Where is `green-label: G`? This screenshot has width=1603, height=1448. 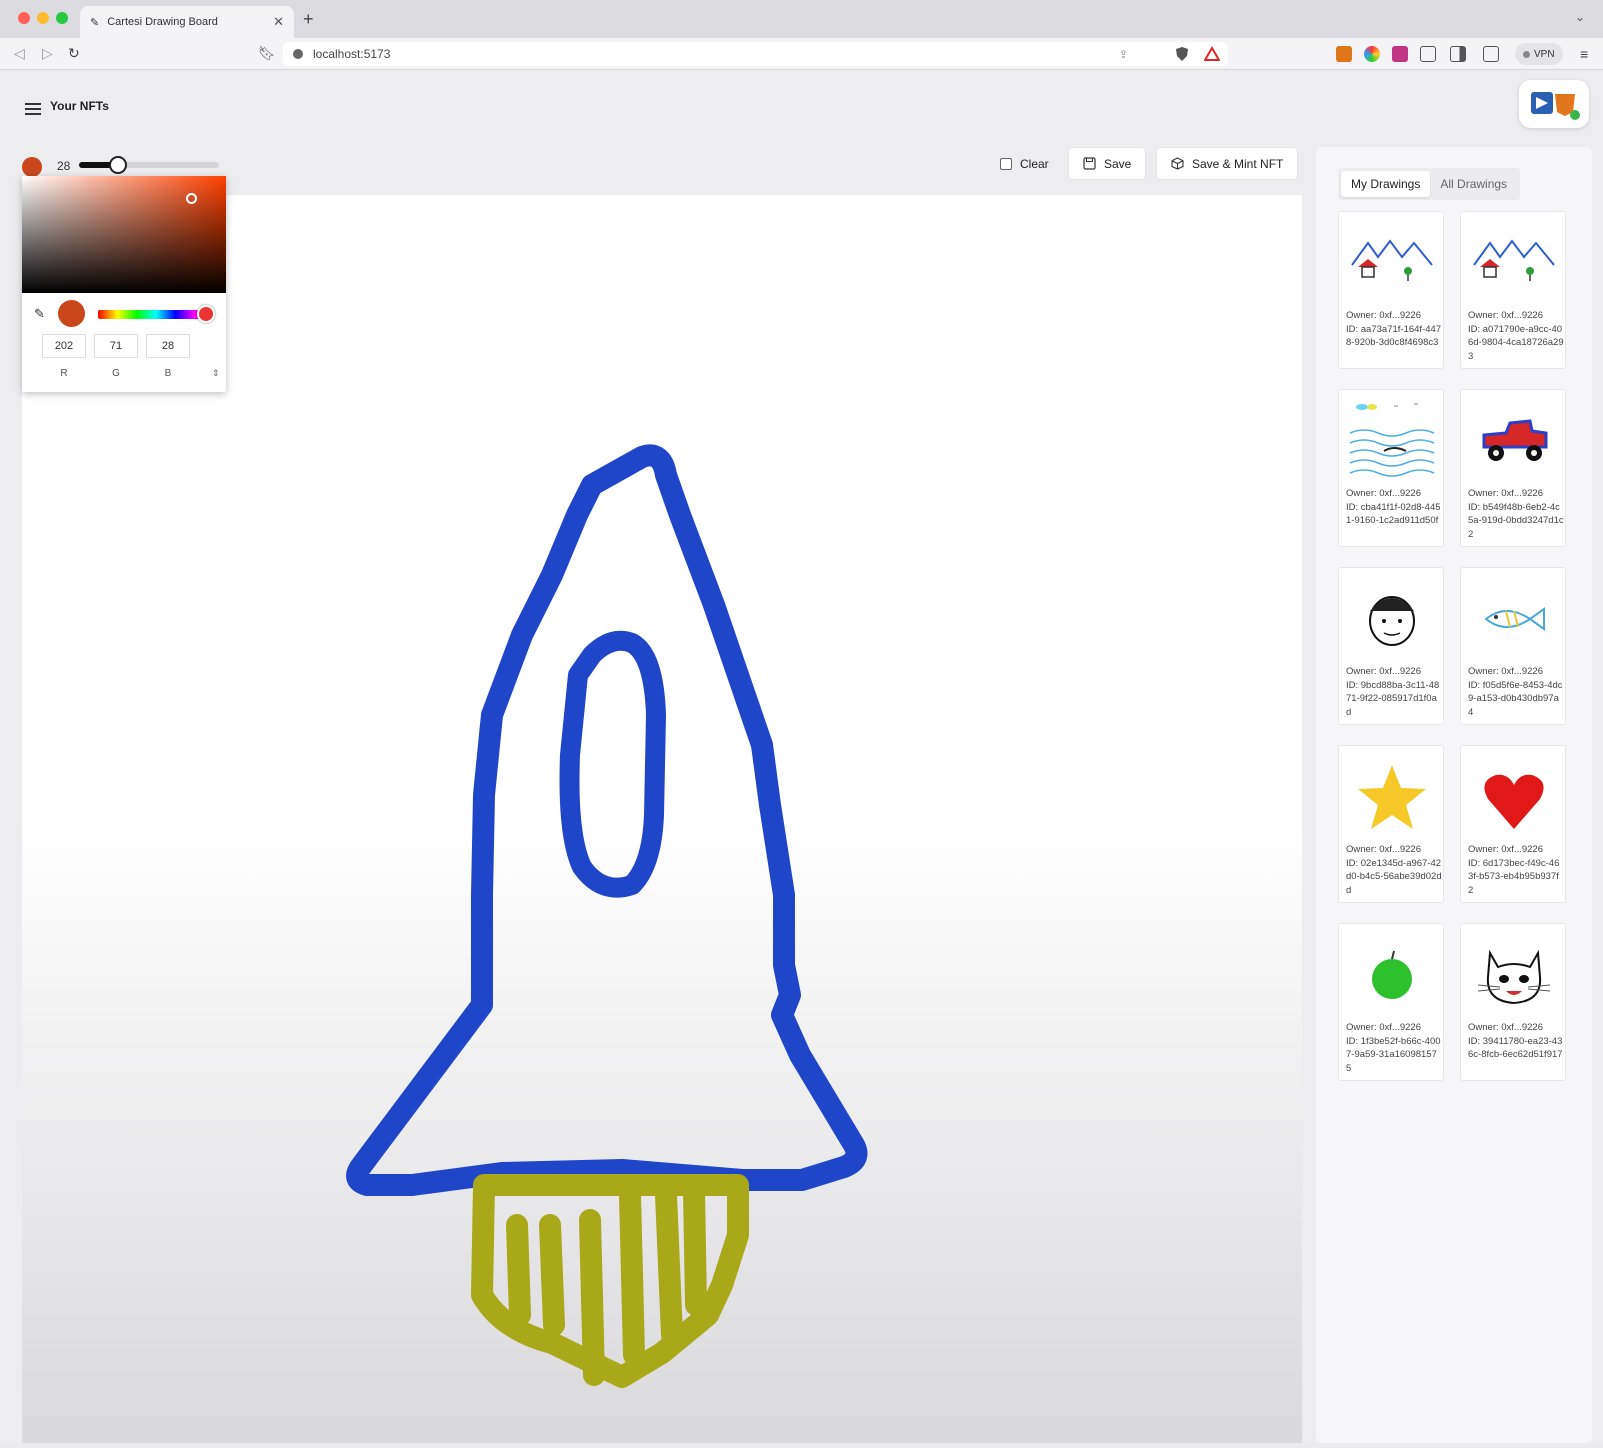 green-label: G is located at coordinates (116, 373).